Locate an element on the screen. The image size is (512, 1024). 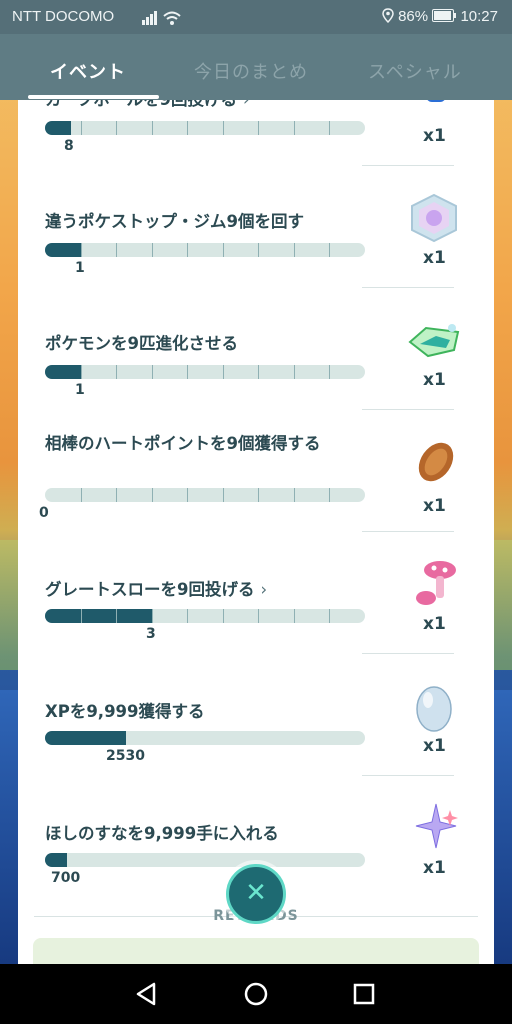
recents-square-icon is located at coordinates (364, 994).